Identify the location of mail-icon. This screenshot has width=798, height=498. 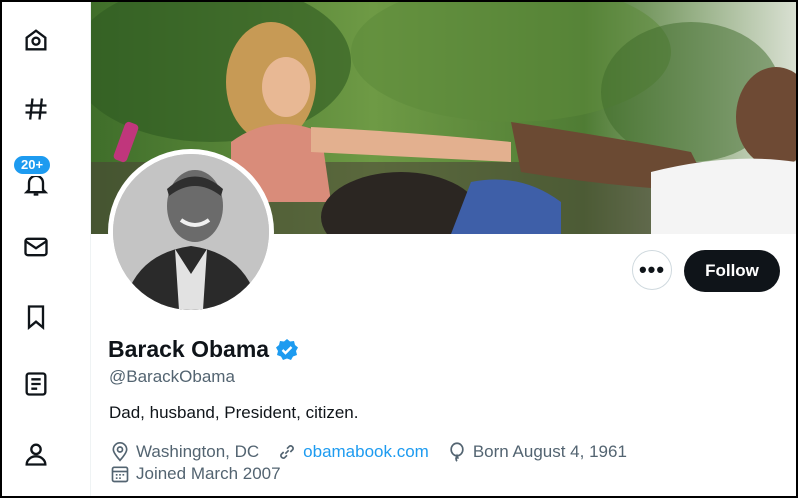
(36, 247).